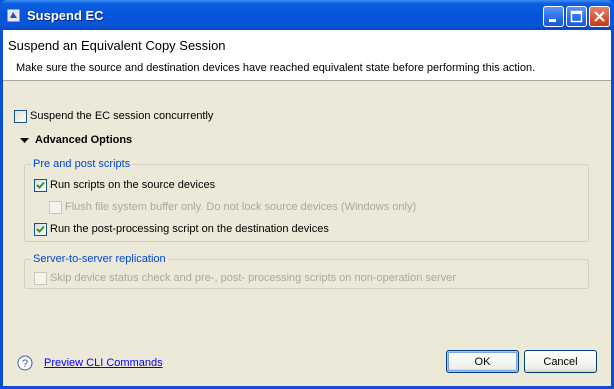 Image resolution: width=614 pixels, height=389 pixels. Describe the element at coordinates (132, 185) in the screenshot. I see `run-source-scripts-label: Run scripts on the source devices` at that location.